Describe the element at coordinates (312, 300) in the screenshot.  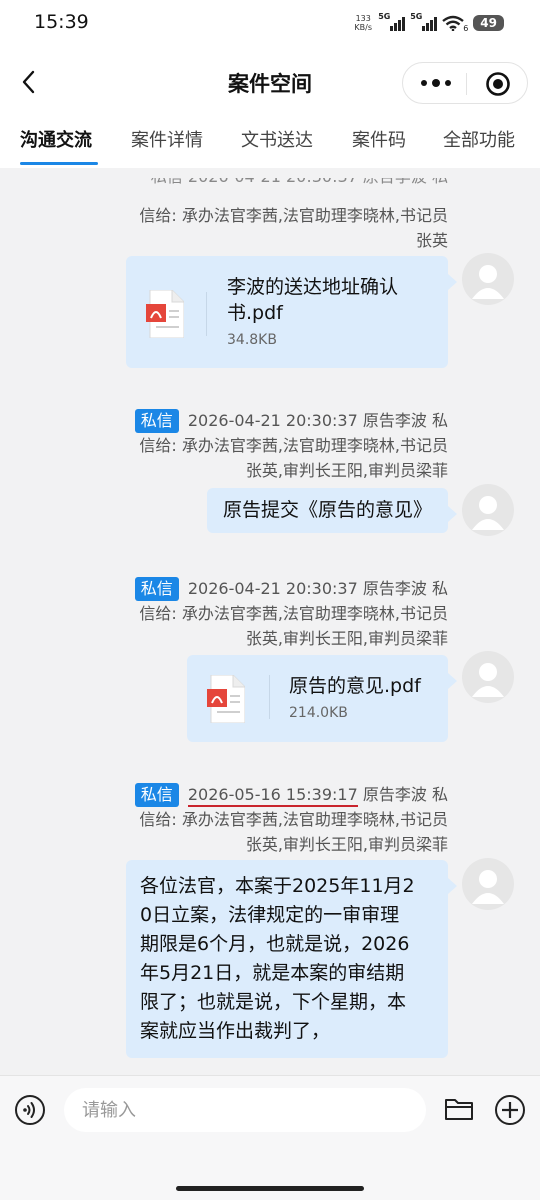
I see `file-name: 李波的送达地址确认 书.pdf` at that location.